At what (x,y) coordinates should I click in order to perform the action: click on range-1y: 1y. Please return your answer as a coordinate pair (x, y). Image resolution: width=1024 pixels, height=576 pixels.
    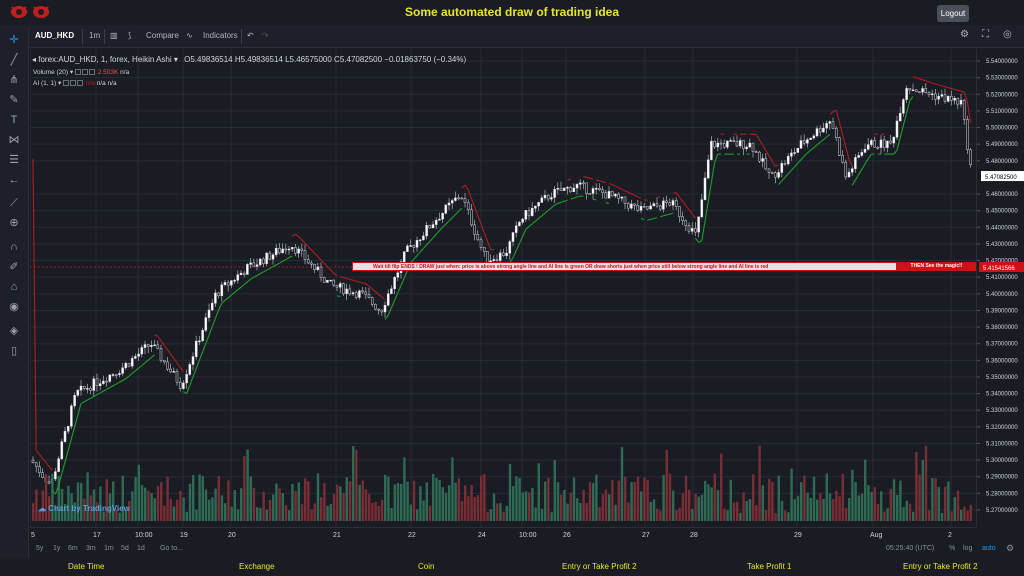
    Looking at the image, I should click on (56, 548).